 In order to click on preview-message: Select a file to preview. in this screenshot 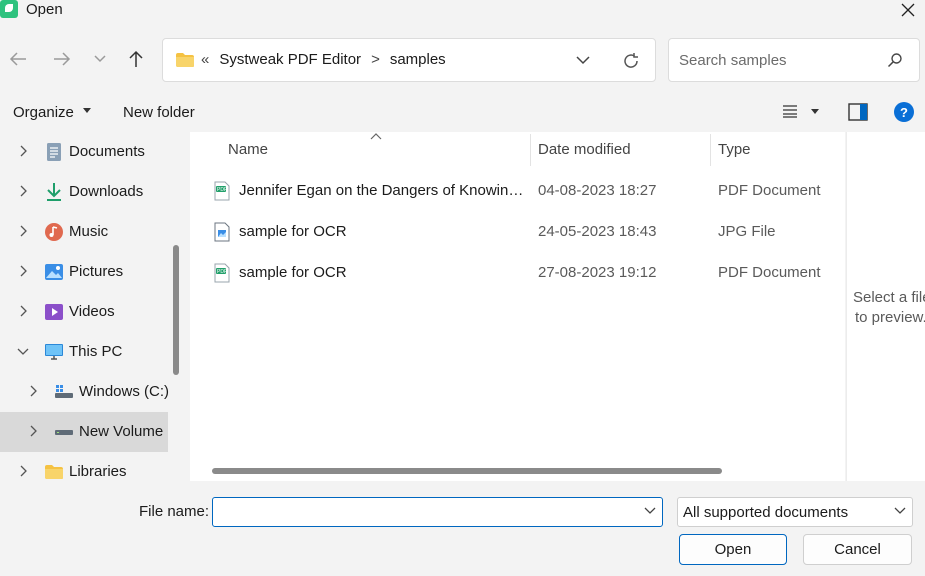, I will do `click(889, 308)`.